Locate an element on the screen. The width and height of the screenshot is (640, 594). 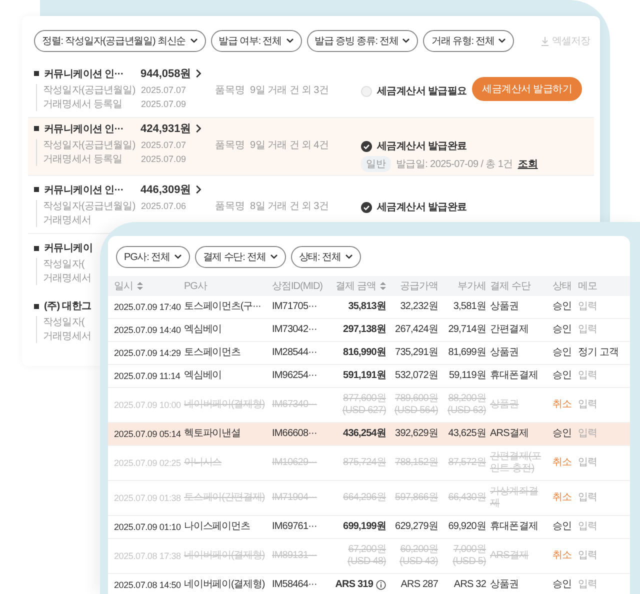
filter-dropdown: 정렬: 작성일자(공급년월일) 최신순 is located at coordinates (120, 41).